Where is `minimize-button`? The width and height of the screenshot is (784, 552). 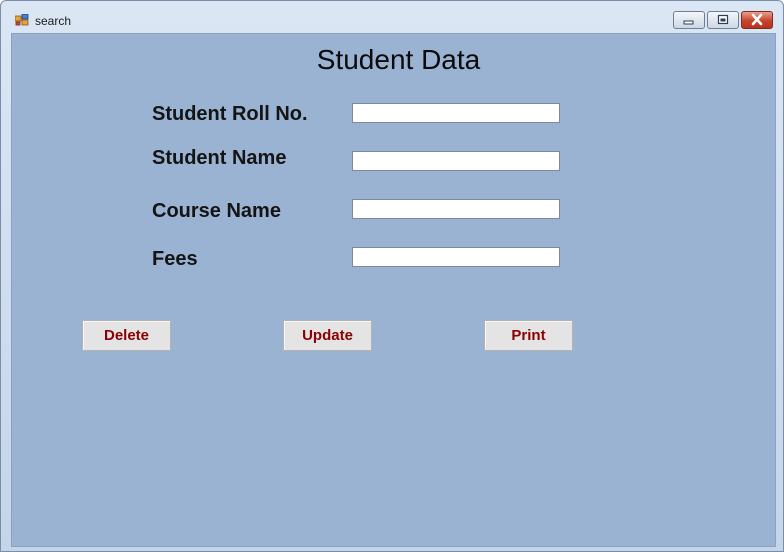 minimize-button is located at coordinates (689, 20).